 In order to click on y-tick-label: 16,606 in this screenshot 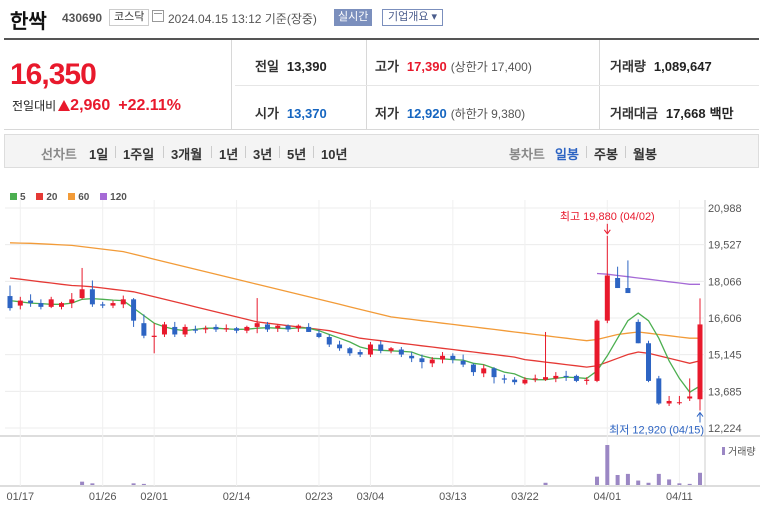, I will do `click(725, 319)`.